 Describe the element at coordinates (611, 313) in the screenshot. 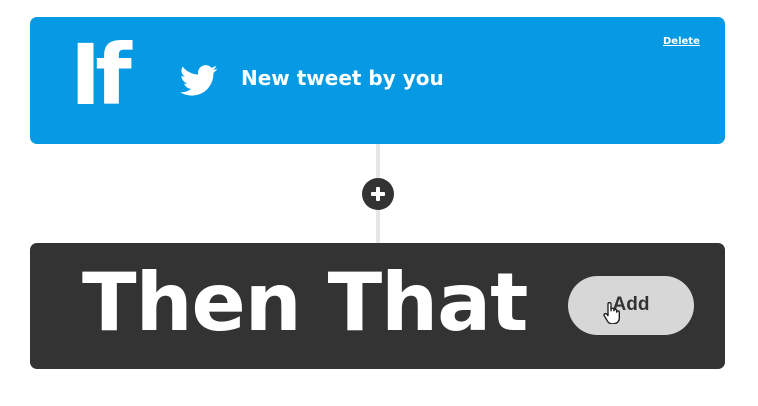

I see `hand-cursor-icon` at that location.